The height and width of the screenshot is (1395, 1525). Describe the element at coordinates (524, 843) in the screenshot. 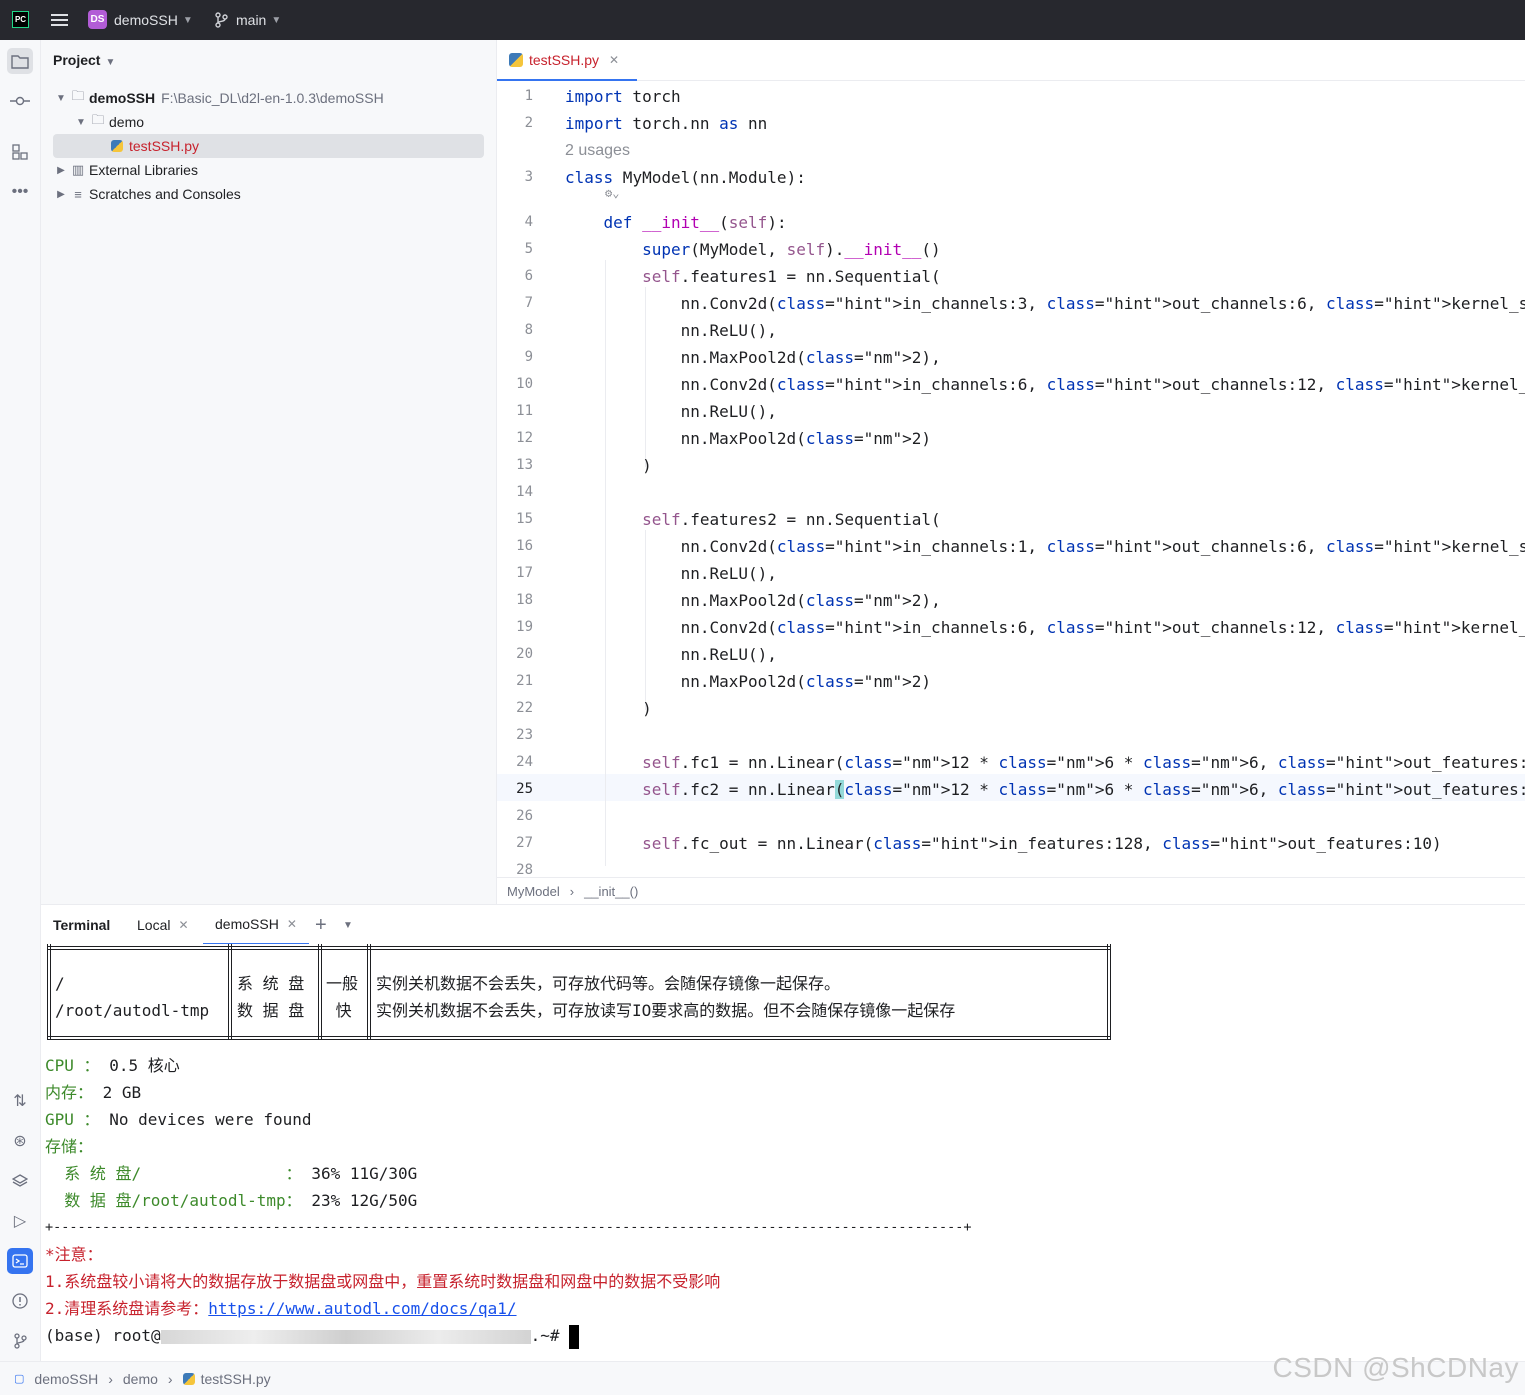

I see `line-number: 27` at that location.